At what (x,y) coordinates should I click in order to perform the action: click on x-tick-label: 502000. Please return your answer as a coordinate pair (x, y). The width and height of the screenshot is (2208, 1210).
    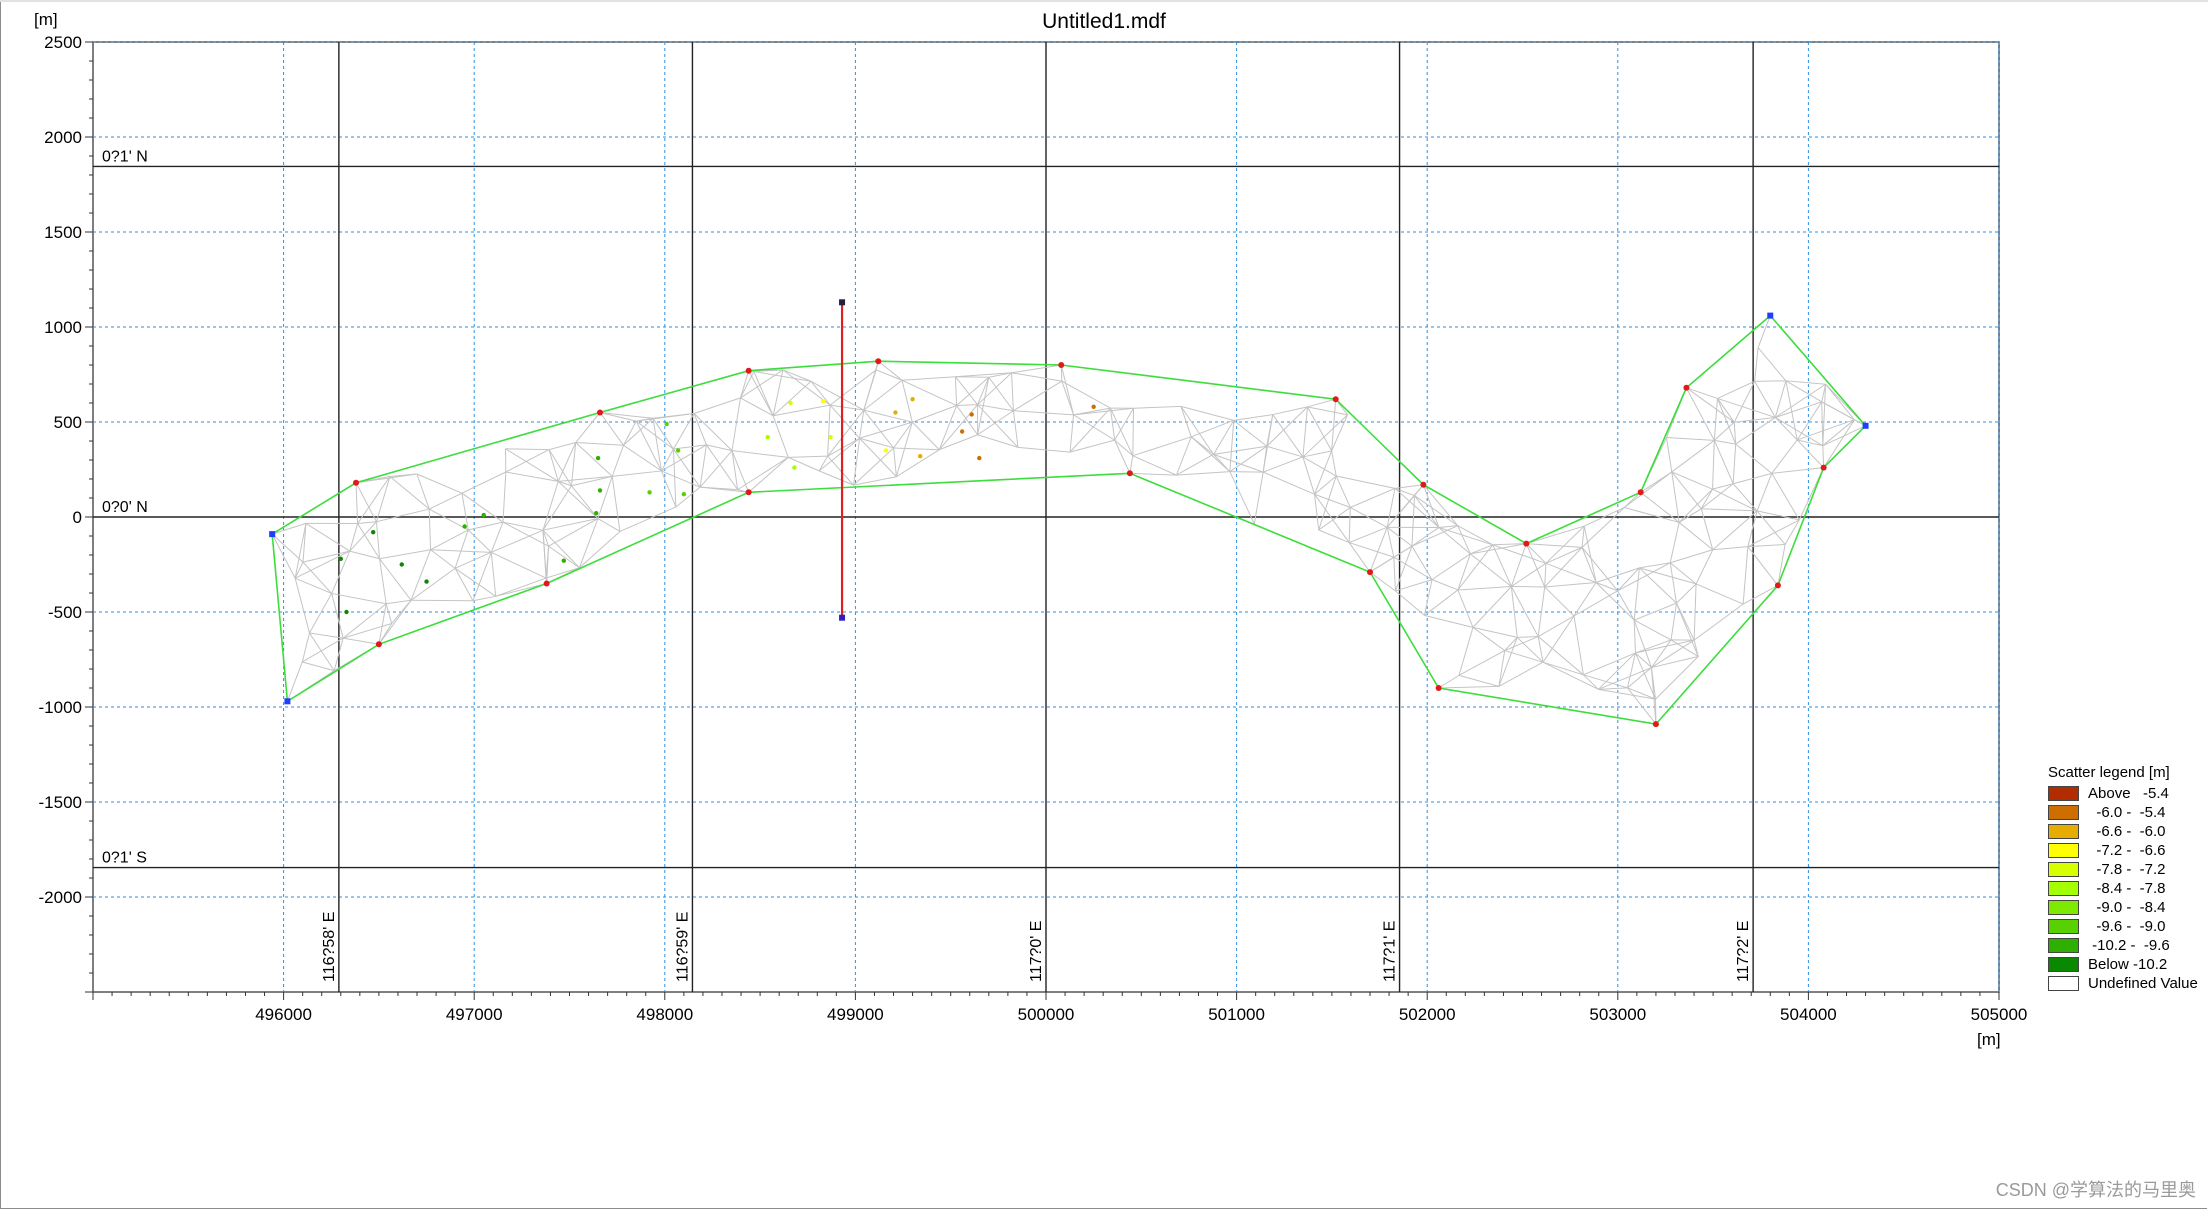
    Looking at the image, I should click on (1427, 1014).